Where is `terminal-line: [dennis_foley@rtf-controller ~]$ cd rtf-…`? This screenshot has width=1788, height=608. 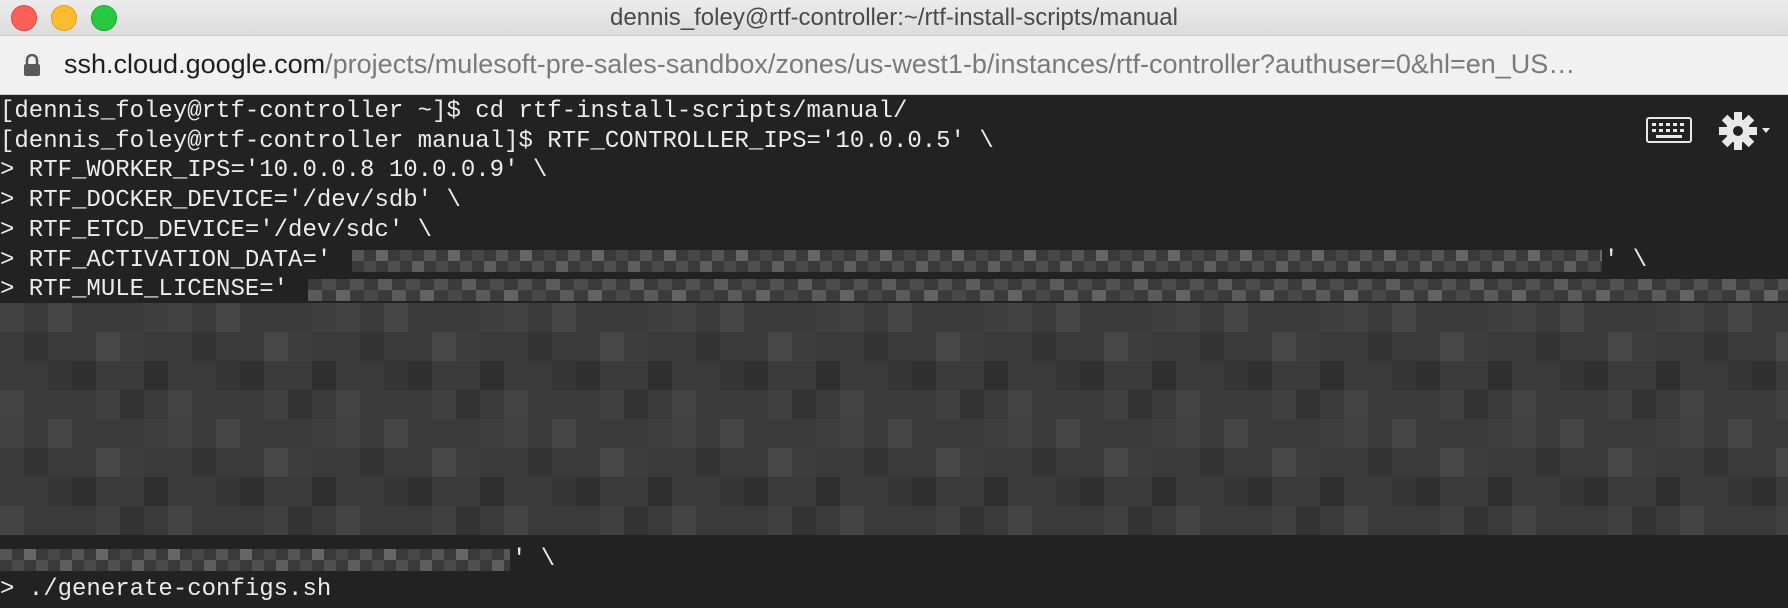
terminal-line: [dennis_foley@rtf-controller ~]$ cd rtf-… is located at coordinates (454, 111).